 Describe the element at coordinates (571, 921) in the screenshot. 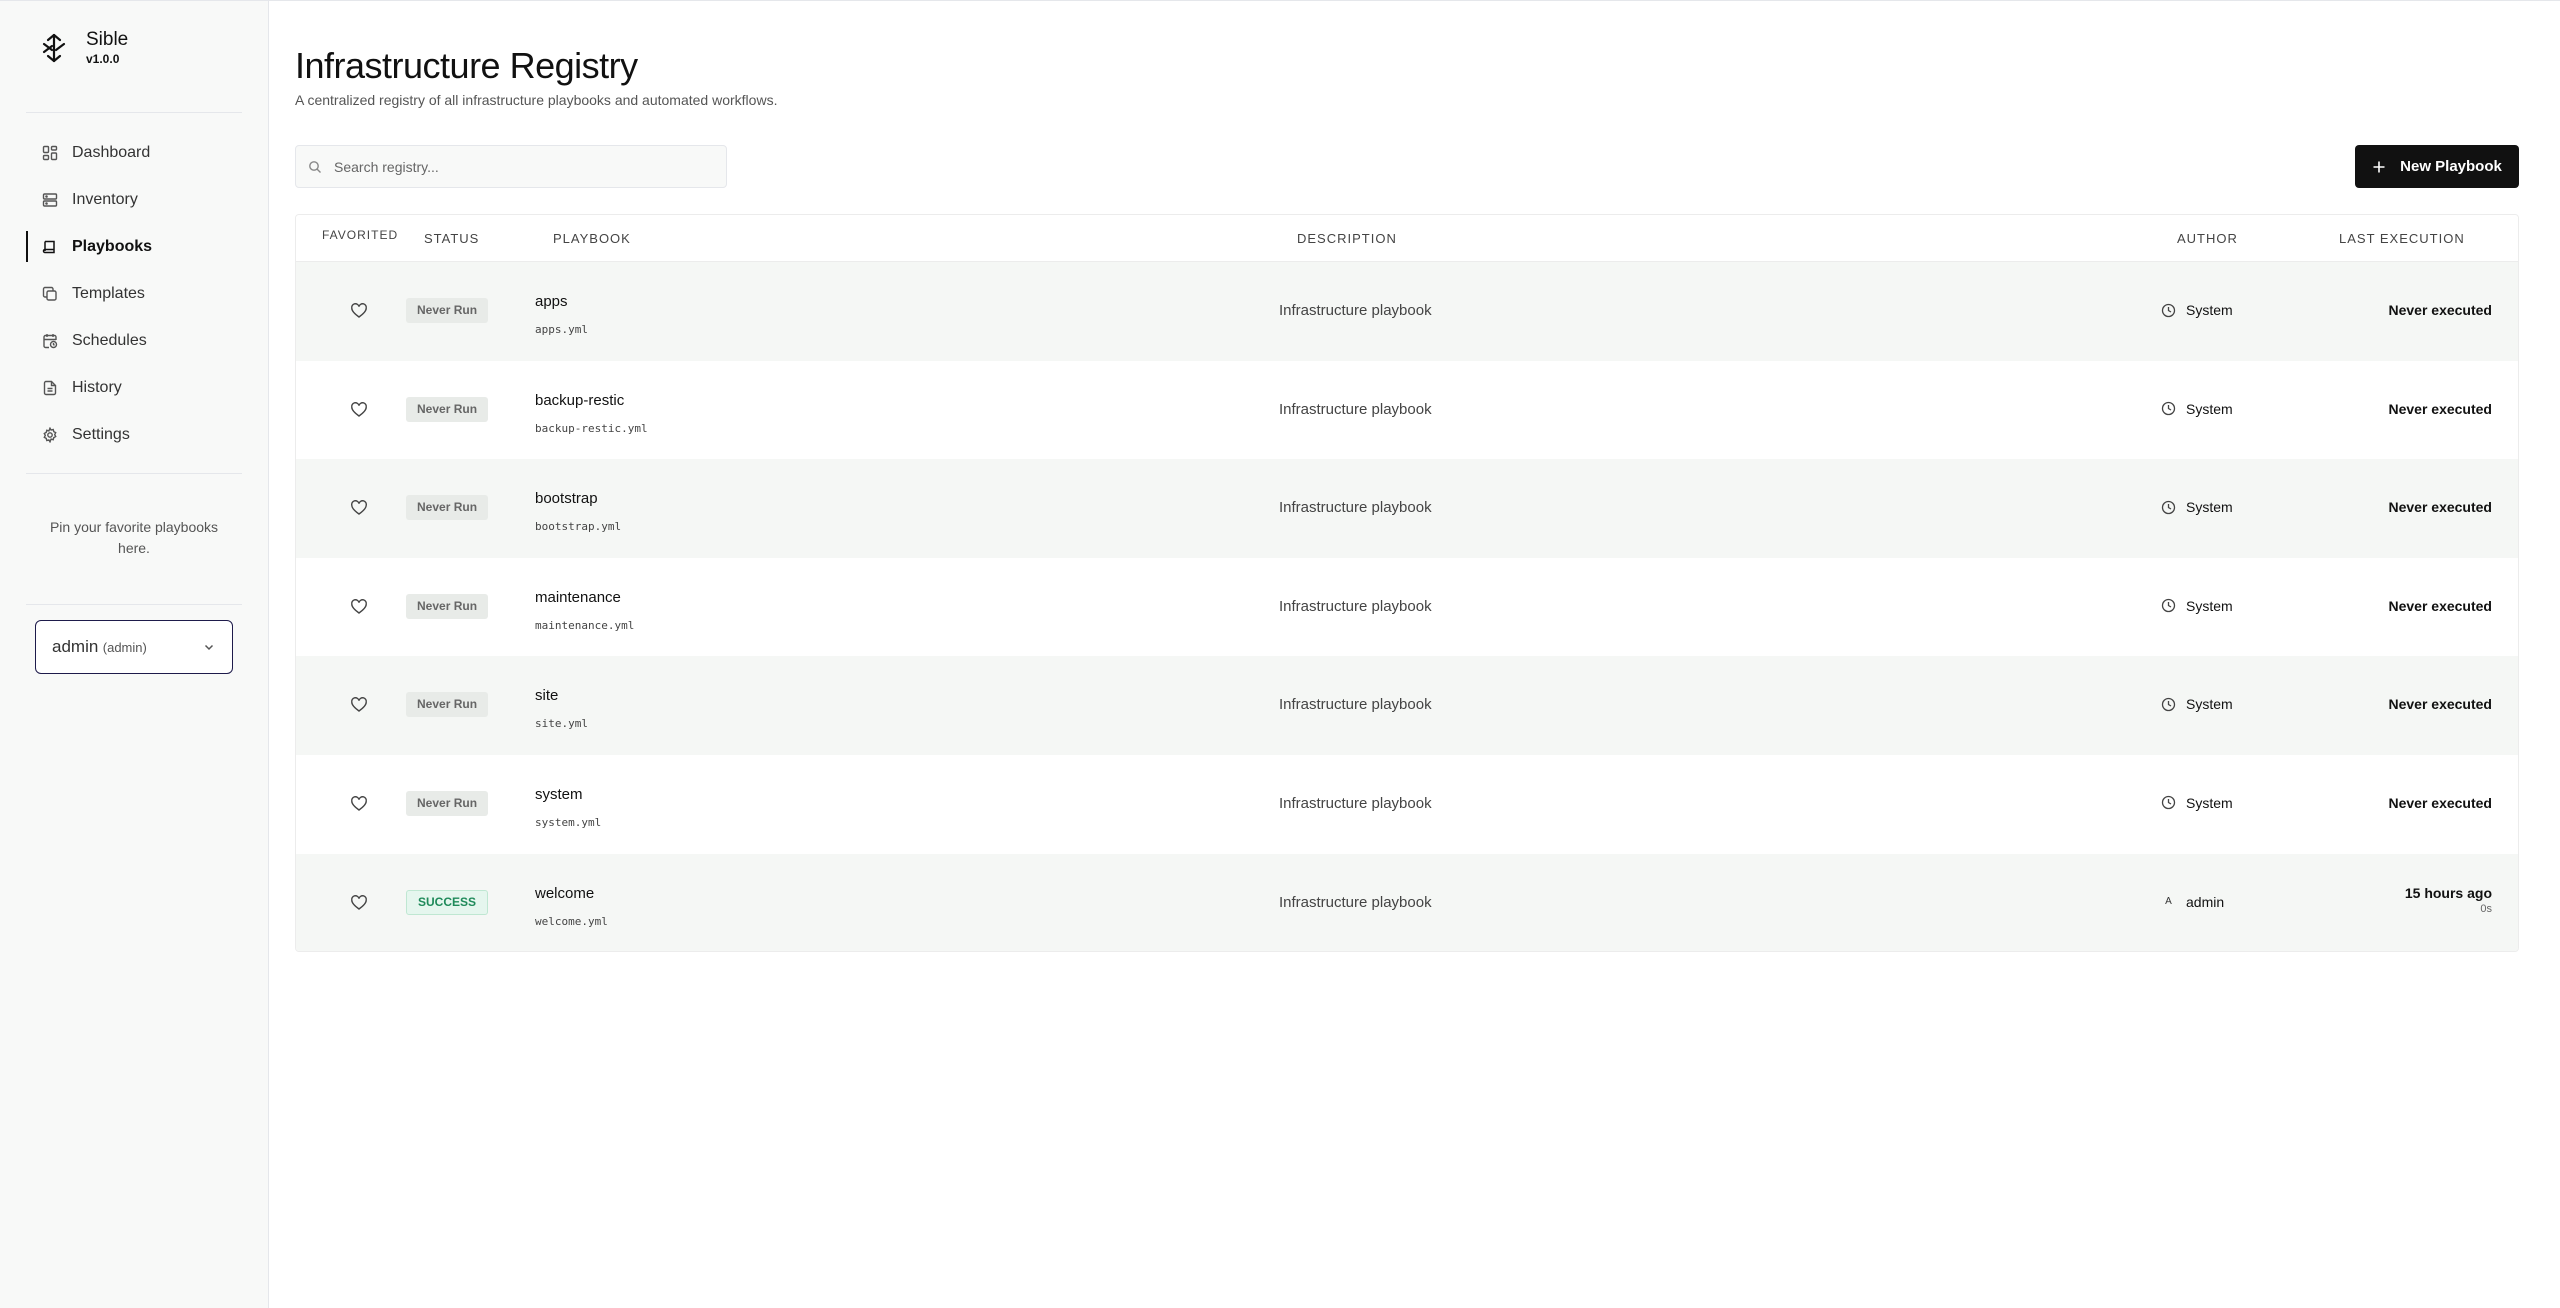

I see `playbook-file: welcome.yml` at that location.